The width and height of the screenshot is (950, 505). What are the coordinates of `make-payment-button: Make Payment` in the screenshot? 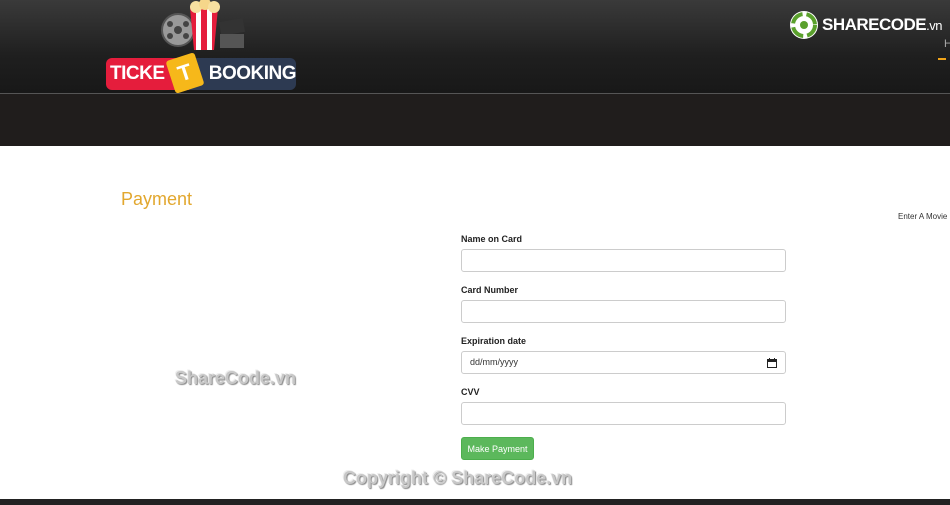 It's located at (497, 448).